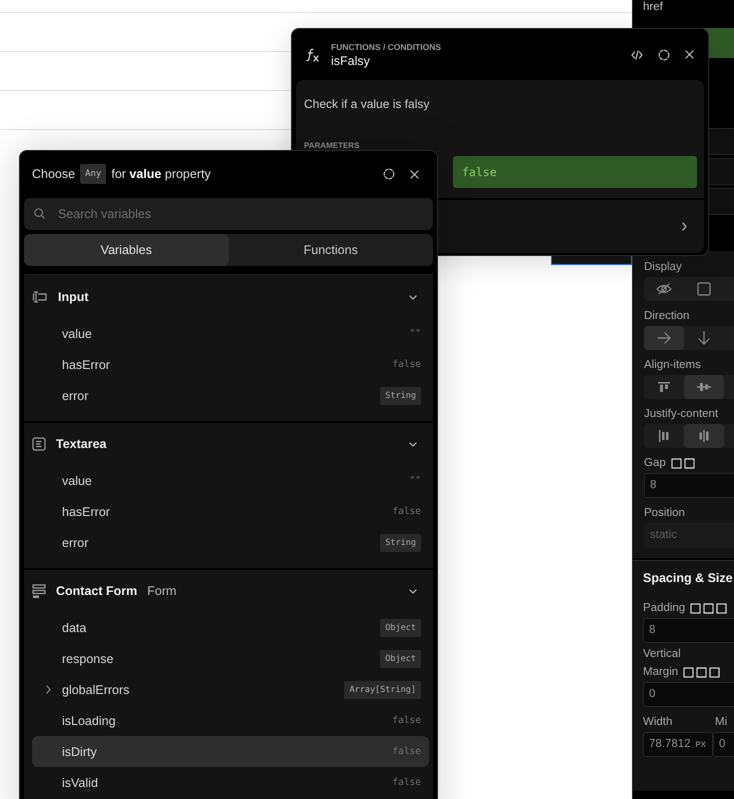  I want to click on variable-name: data, so click(75, 627).